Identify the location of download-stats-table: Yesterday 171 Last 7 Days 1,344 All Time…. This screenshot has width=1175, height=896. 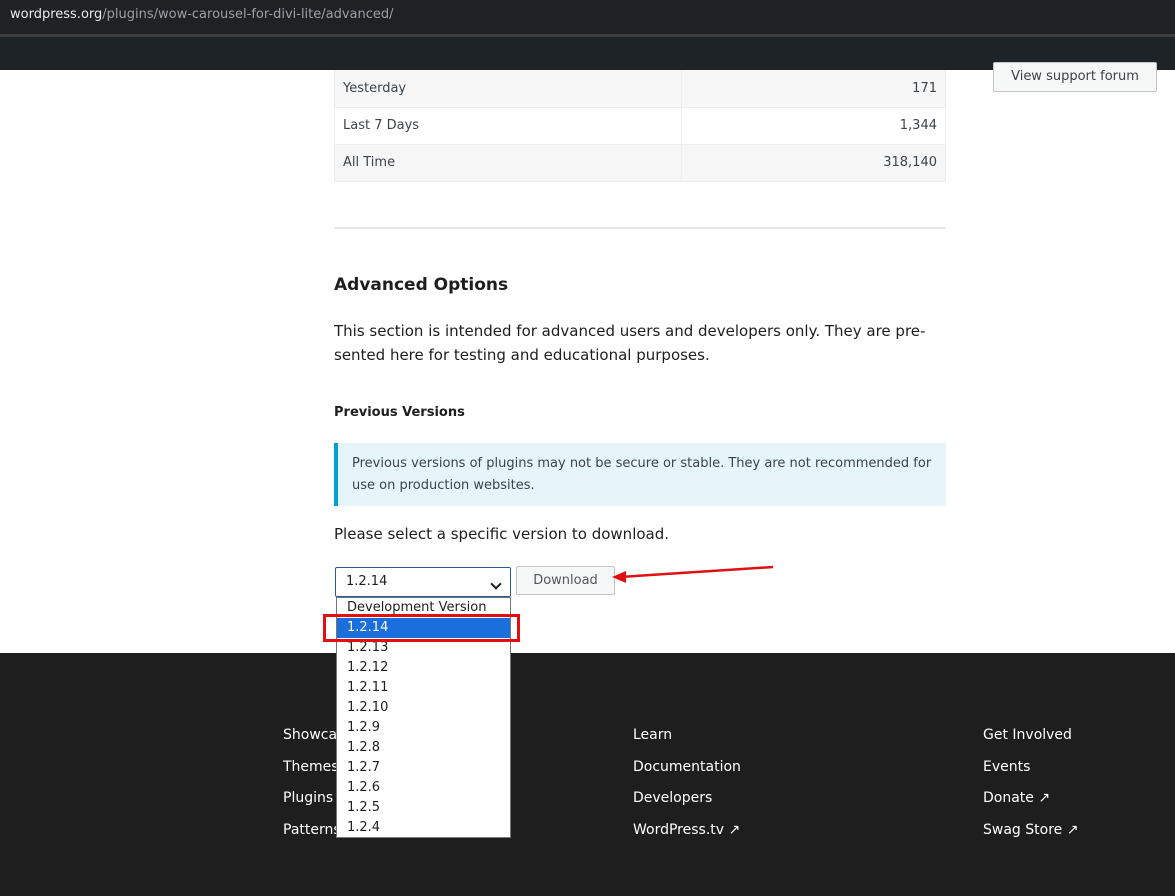
(639, 126).